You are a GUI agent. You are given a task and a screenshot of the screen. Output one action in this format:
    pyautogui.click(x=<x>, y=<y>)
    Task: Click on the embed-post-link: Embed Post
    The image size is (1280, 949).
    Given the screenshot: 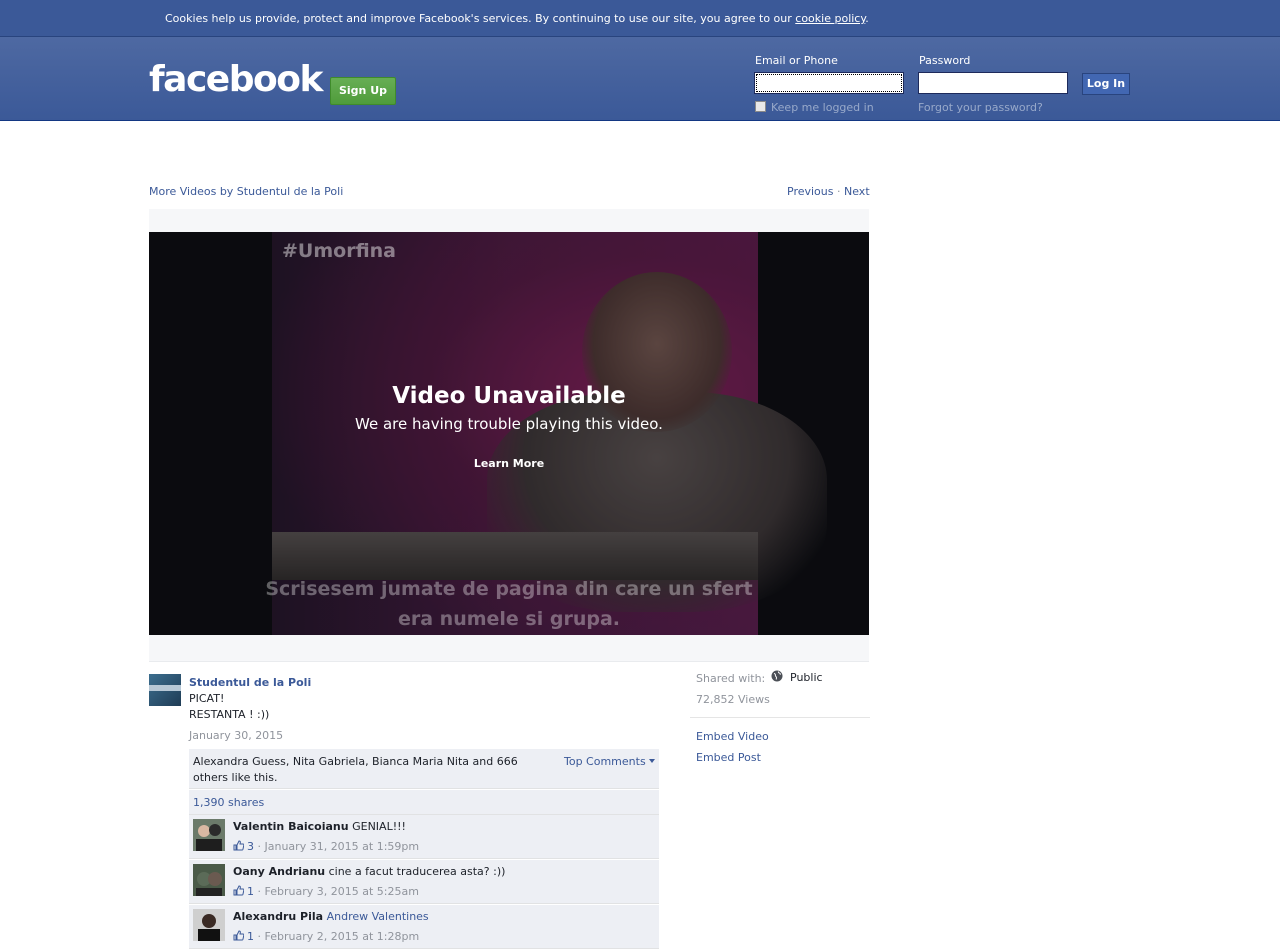 What is the action you would take?
    pyautogui.click(x=728, y=757)
    